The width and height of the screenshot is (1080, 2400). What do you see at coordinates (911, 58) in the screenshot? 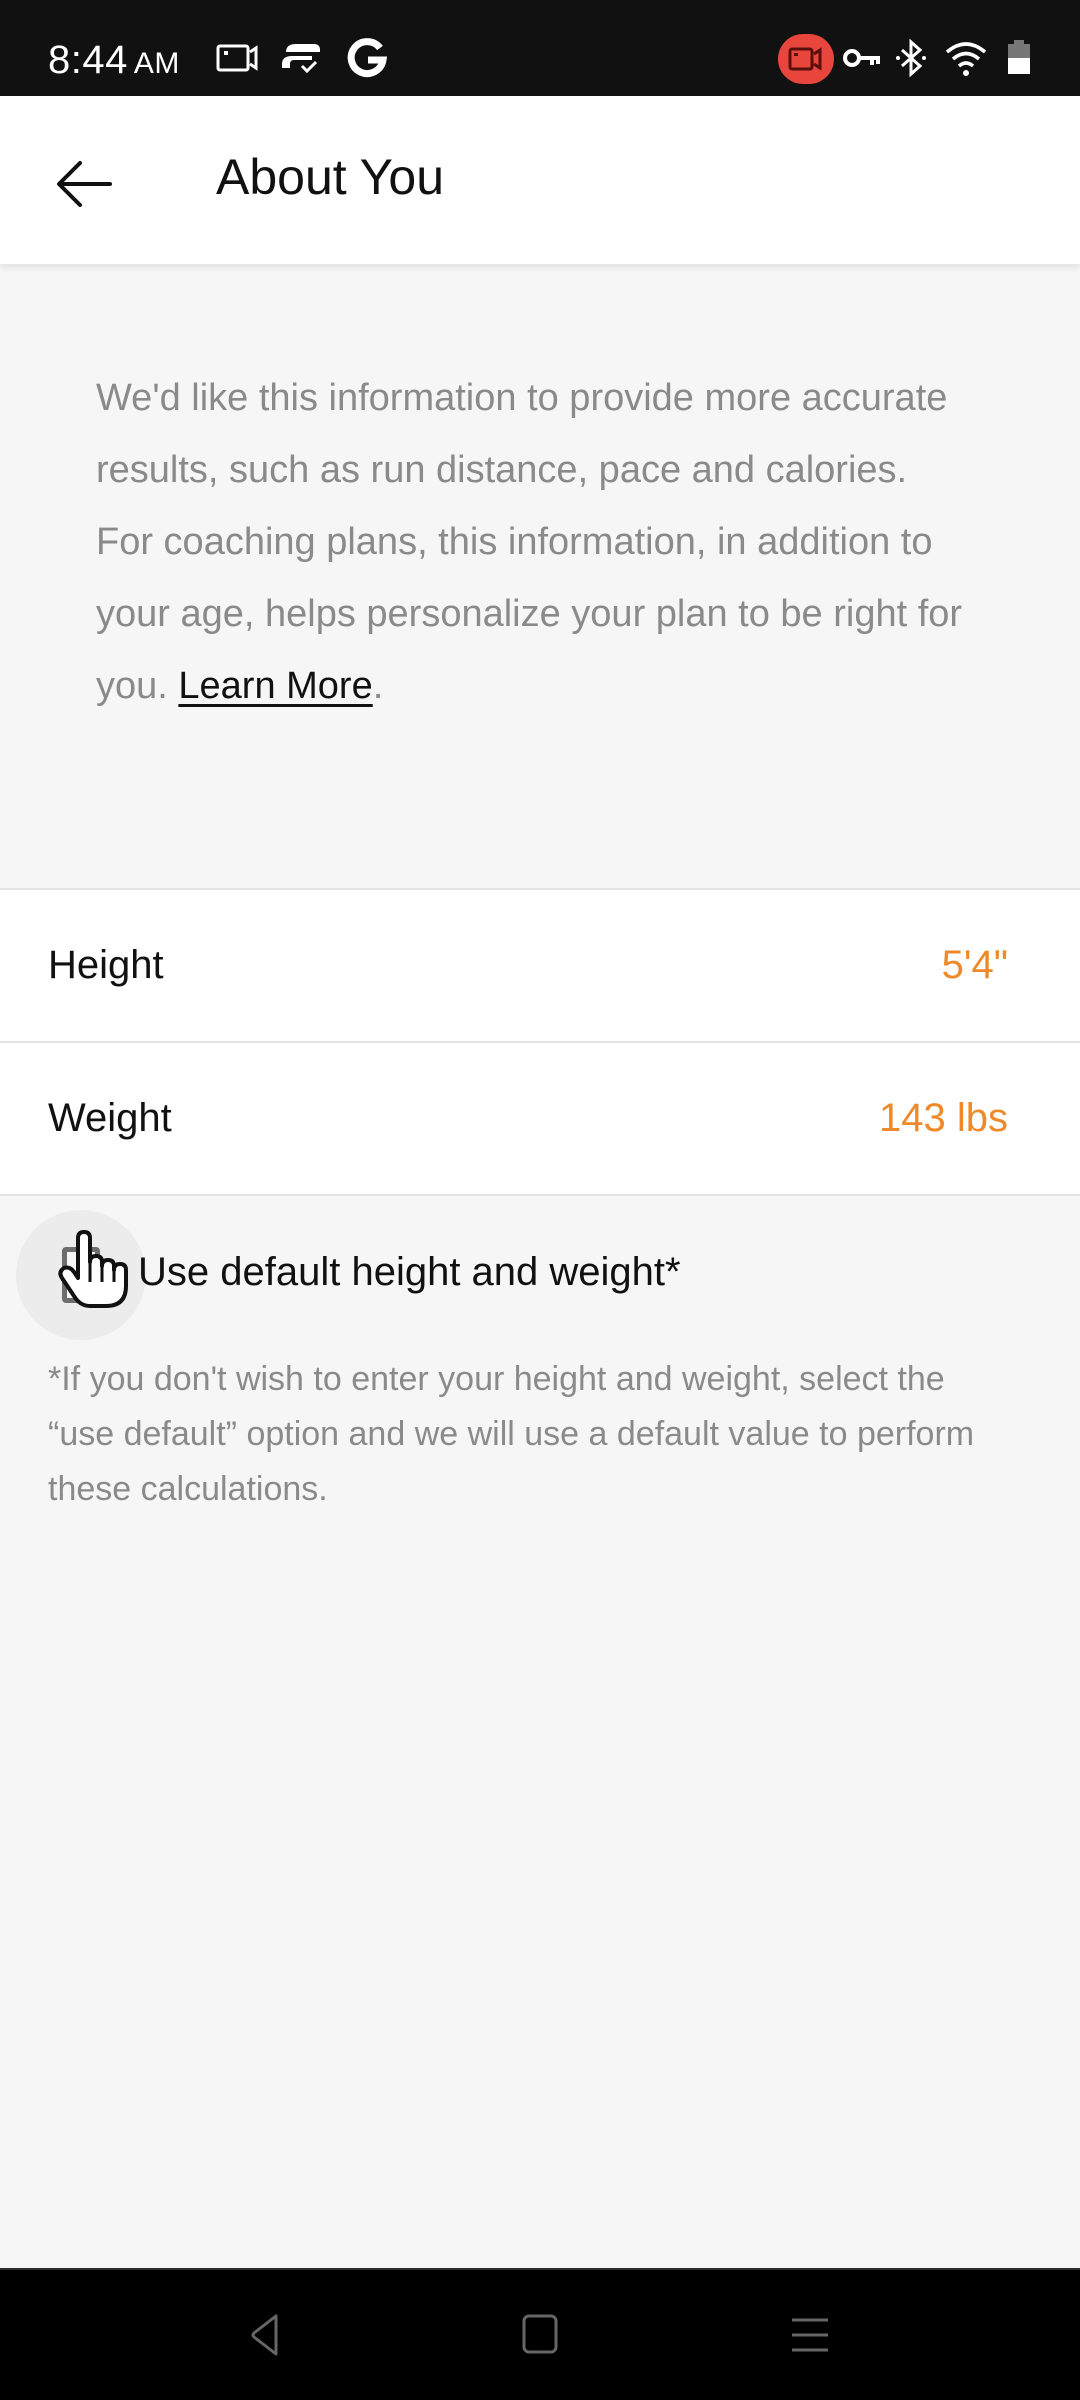
I see `bluetooth-icon` at bounding box center [911, 58].